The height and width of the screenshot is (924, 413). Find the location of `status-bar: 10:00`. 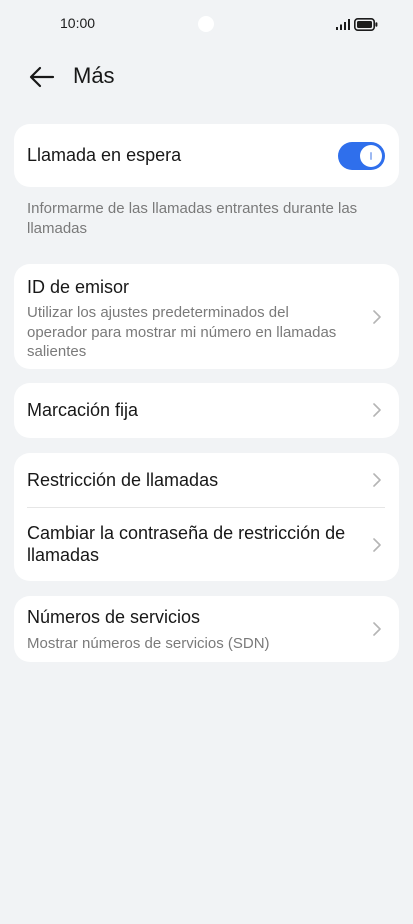

status-bar: 10:00 is located at coordinates (206, 25).